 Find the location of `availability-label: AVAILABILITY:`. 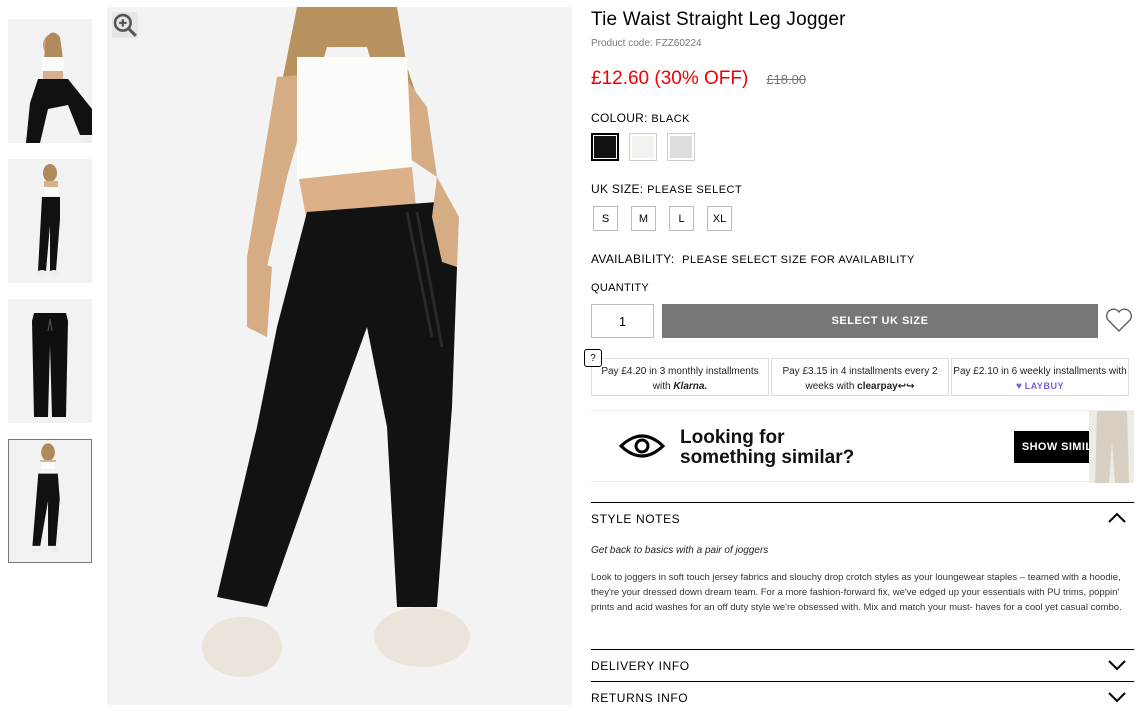

availability-label: AVAILABILITY: is located at coordinates (633, 259).